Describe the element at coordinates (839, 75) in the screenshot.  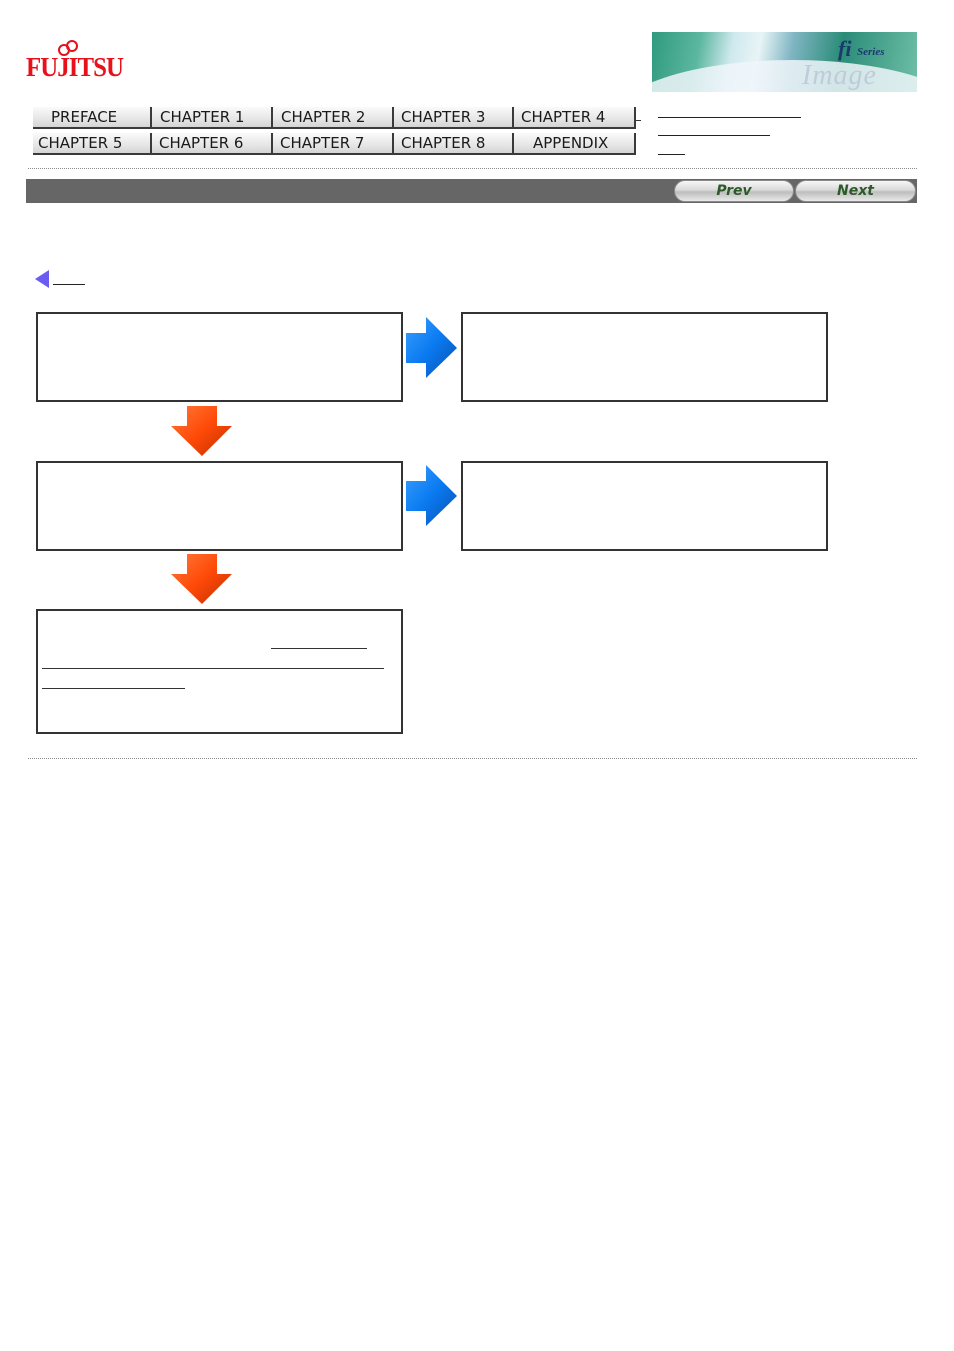
I see `banner-product-watermark: Image Scanner` at that location.